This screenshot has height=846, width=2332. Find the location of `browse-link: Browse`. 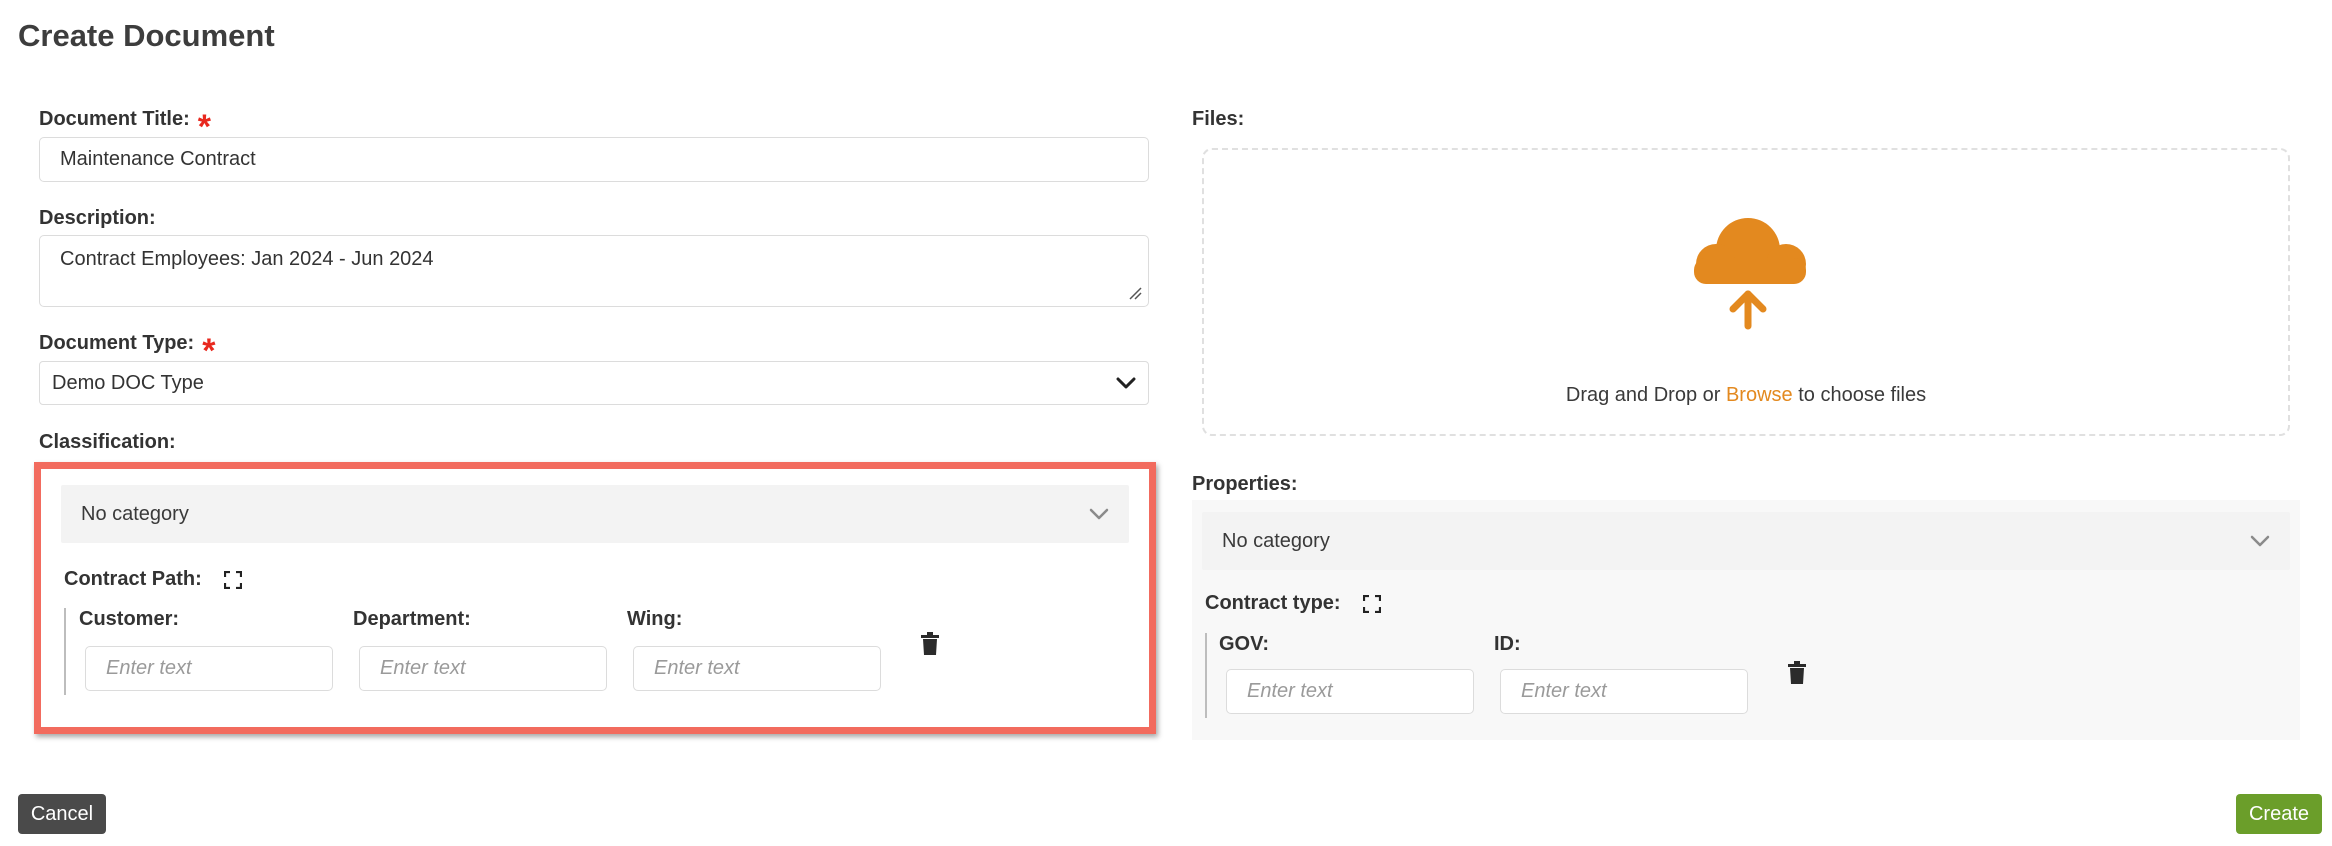

browse-link: Browse is located at coordinates (1759, 395).